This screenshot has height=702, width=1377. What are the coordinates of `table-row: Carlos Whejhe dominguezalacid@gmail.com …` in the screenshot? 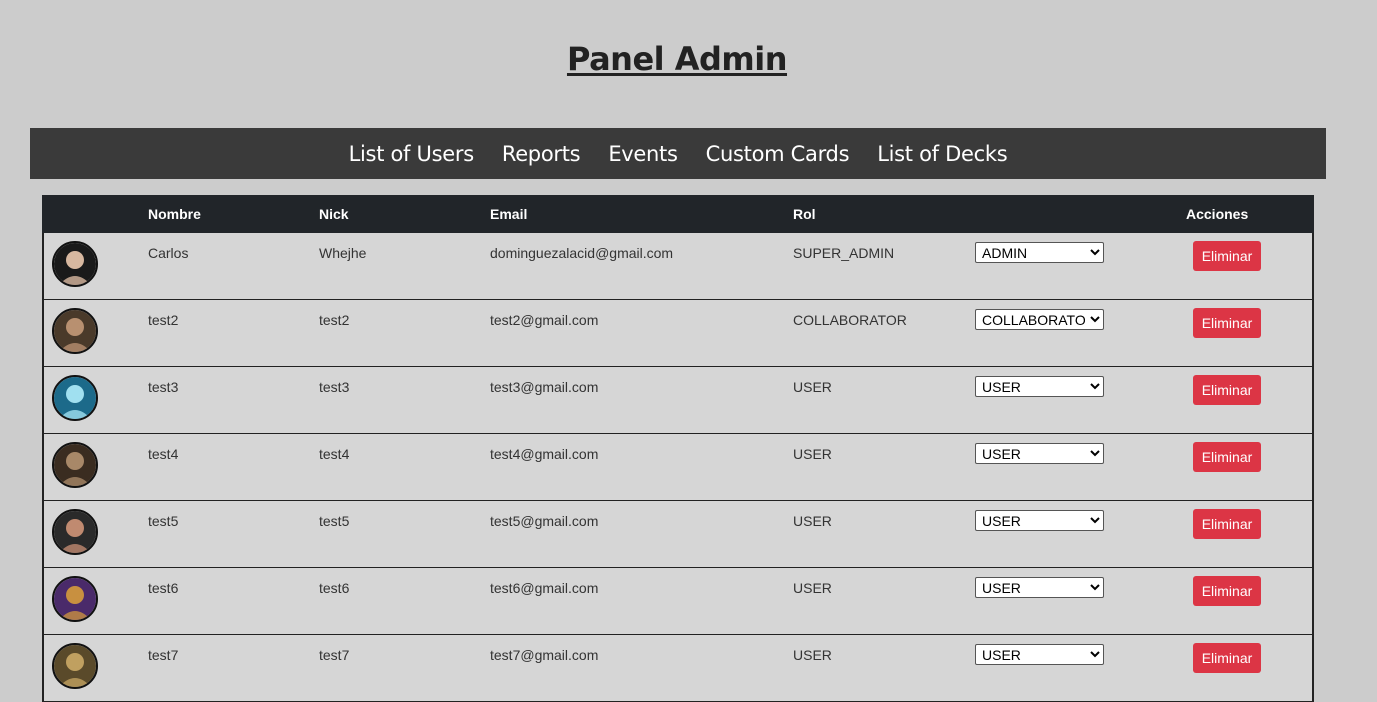 It's located at (678, 266).